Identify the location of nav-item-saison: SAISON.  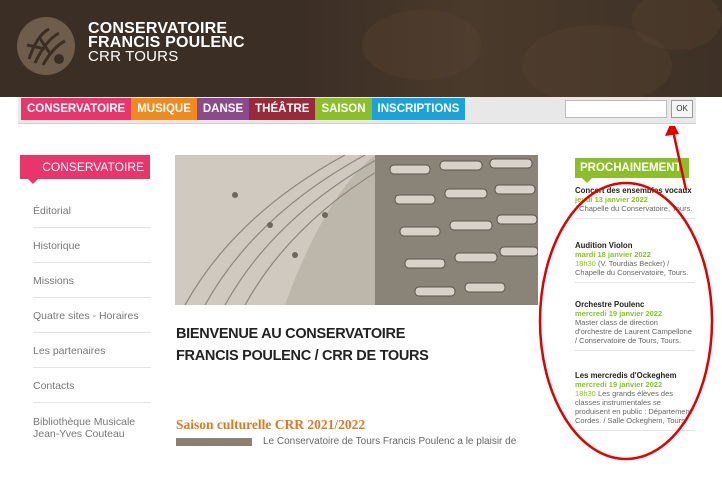
(343, 109).